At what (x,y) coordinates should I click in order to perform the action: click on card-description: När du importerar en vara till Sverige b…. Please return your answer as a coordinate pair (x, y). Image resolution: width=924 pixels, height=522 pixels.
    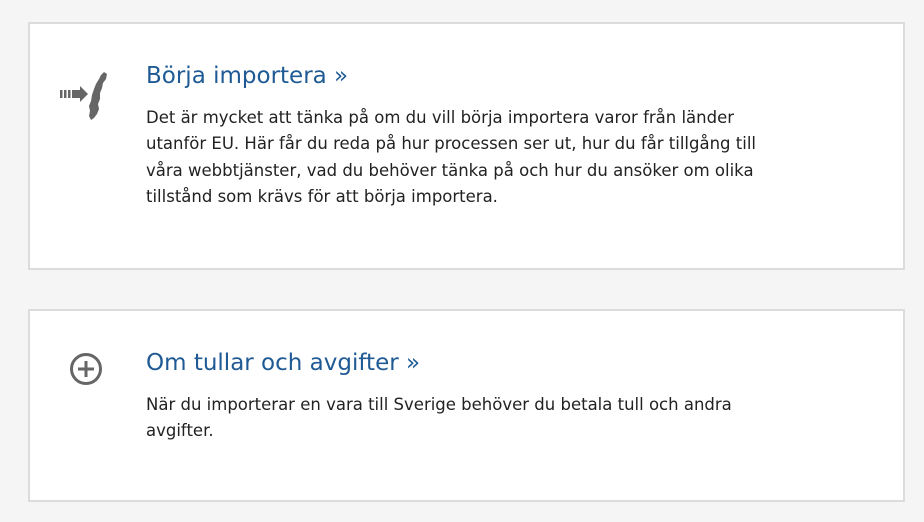
    Looking at the image, I should click on (439, 417).